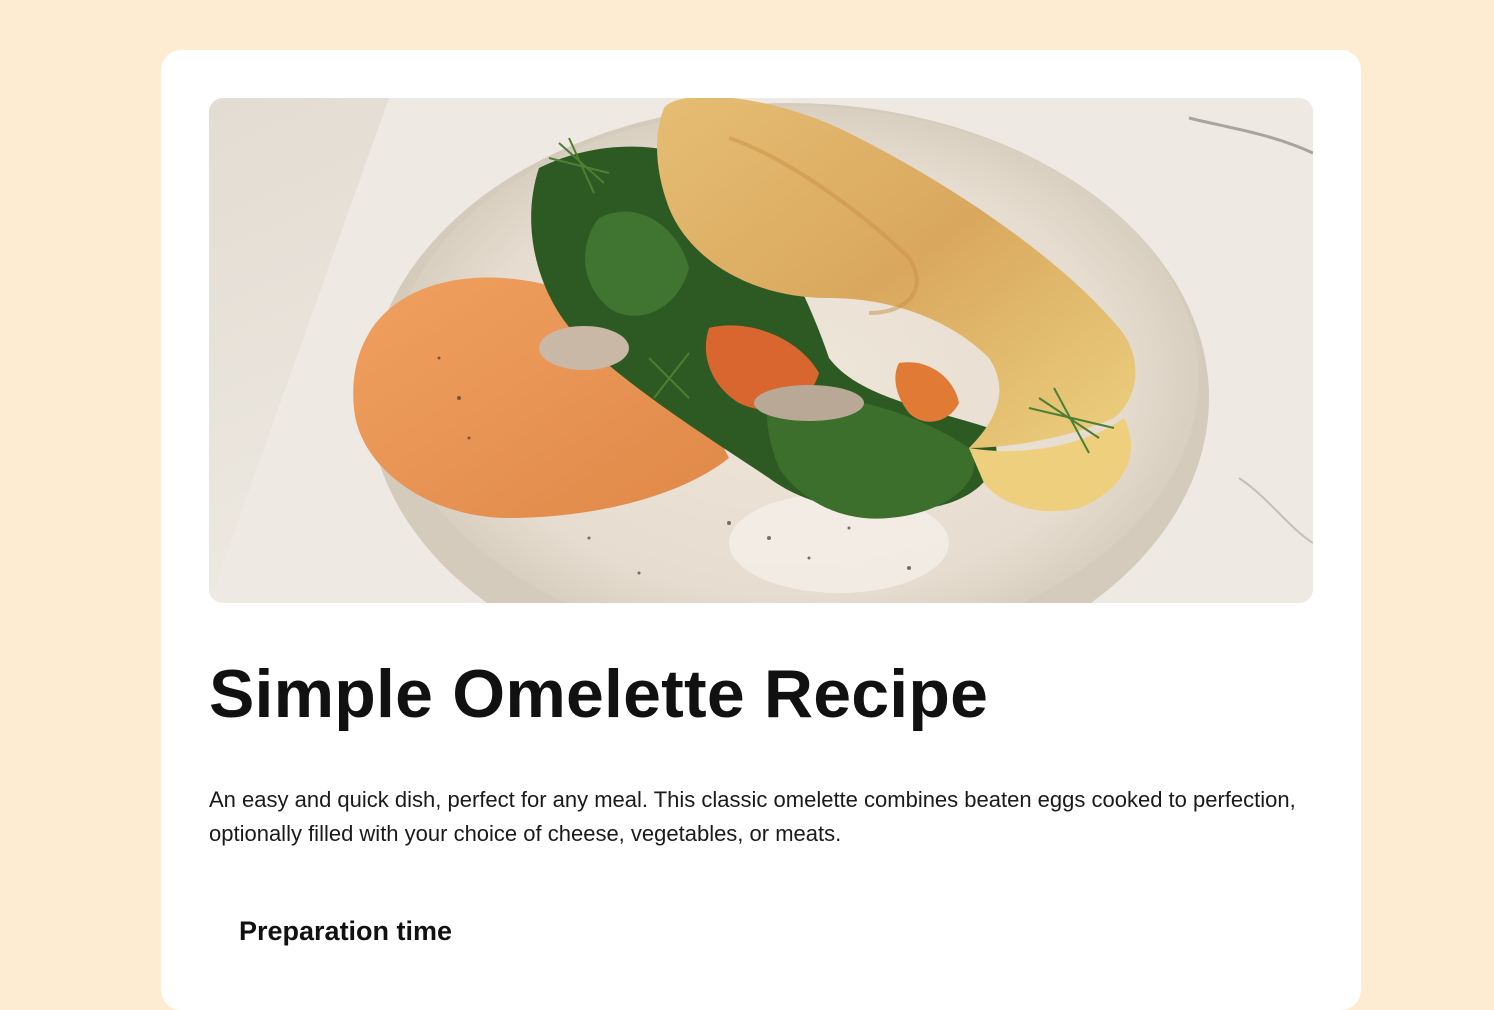 The width and height of the screenshot is (1494, 1010). Describe the element at coordinates (599, 694) in the screenshot. I see `recipe-title: Simple Omelette Recipe` at that location.